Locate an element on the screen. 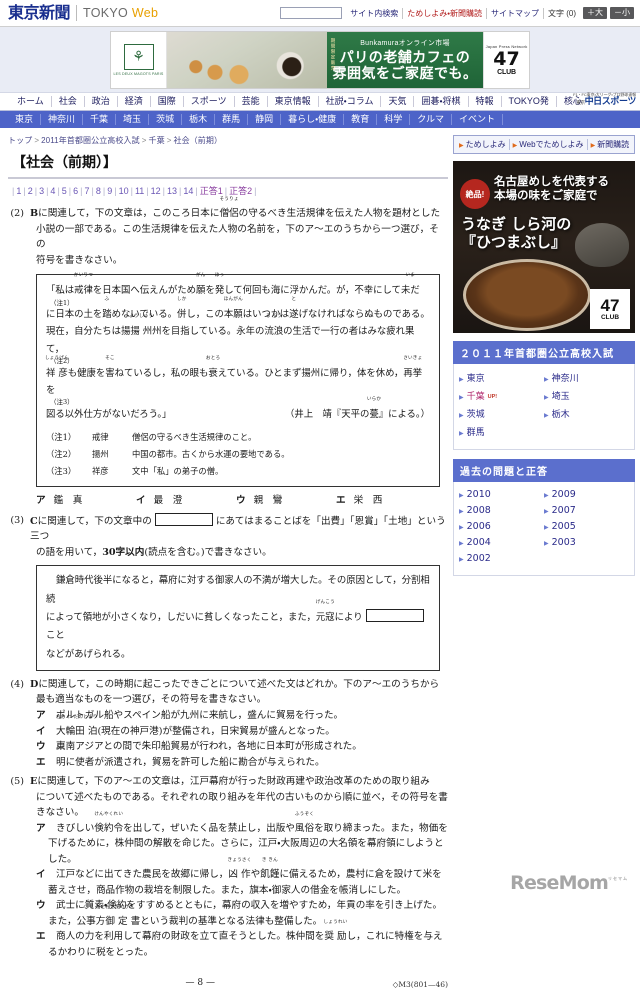  pager-page-13: 13 is located at coordinates (172, 191).